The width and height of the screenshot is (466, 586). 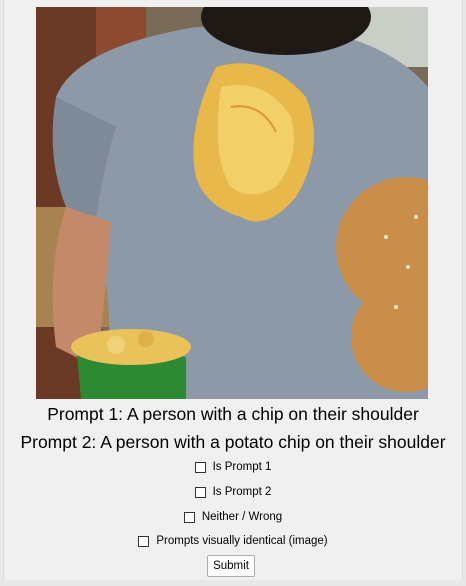 What do you see at coordinates (231, 566) in the screenshot?
I see `submit-button: Submit` at bounding box center [231, 566].